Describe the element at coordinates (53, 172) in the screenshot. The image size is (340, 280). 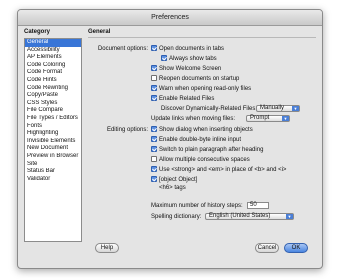
I see `category-item-status-bar: Status Bar` at that location.